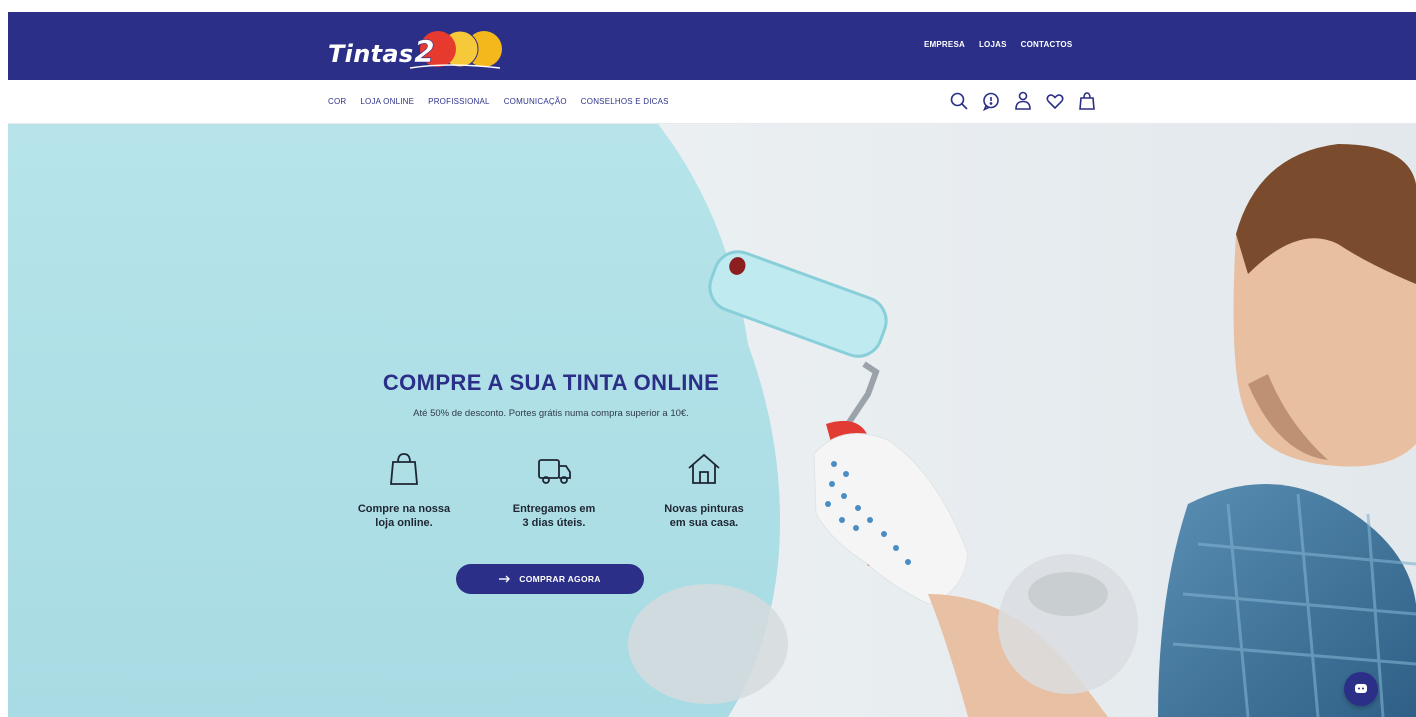 This screenshot has height=717, width=1416. What do you see at coordinates (404, 516) in the screenshot?
I see `feature-label: Compre na nossa loja online.` at bounding box center [404, 516].